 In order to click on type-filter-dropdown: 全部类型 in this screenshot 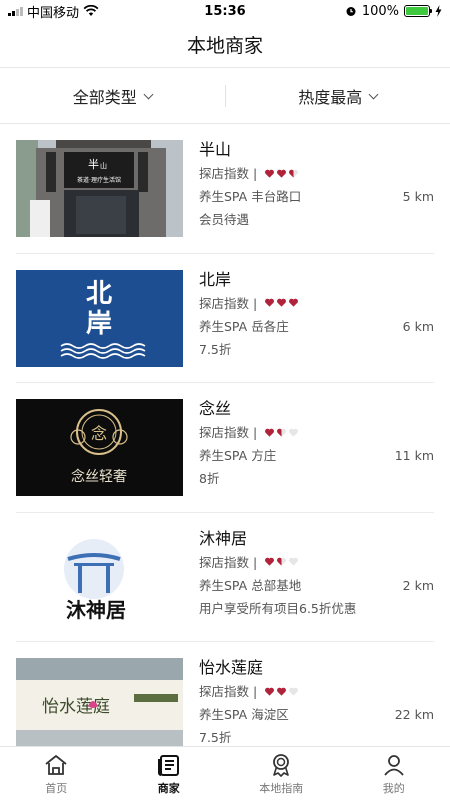, I will do `click(112, 96)`.